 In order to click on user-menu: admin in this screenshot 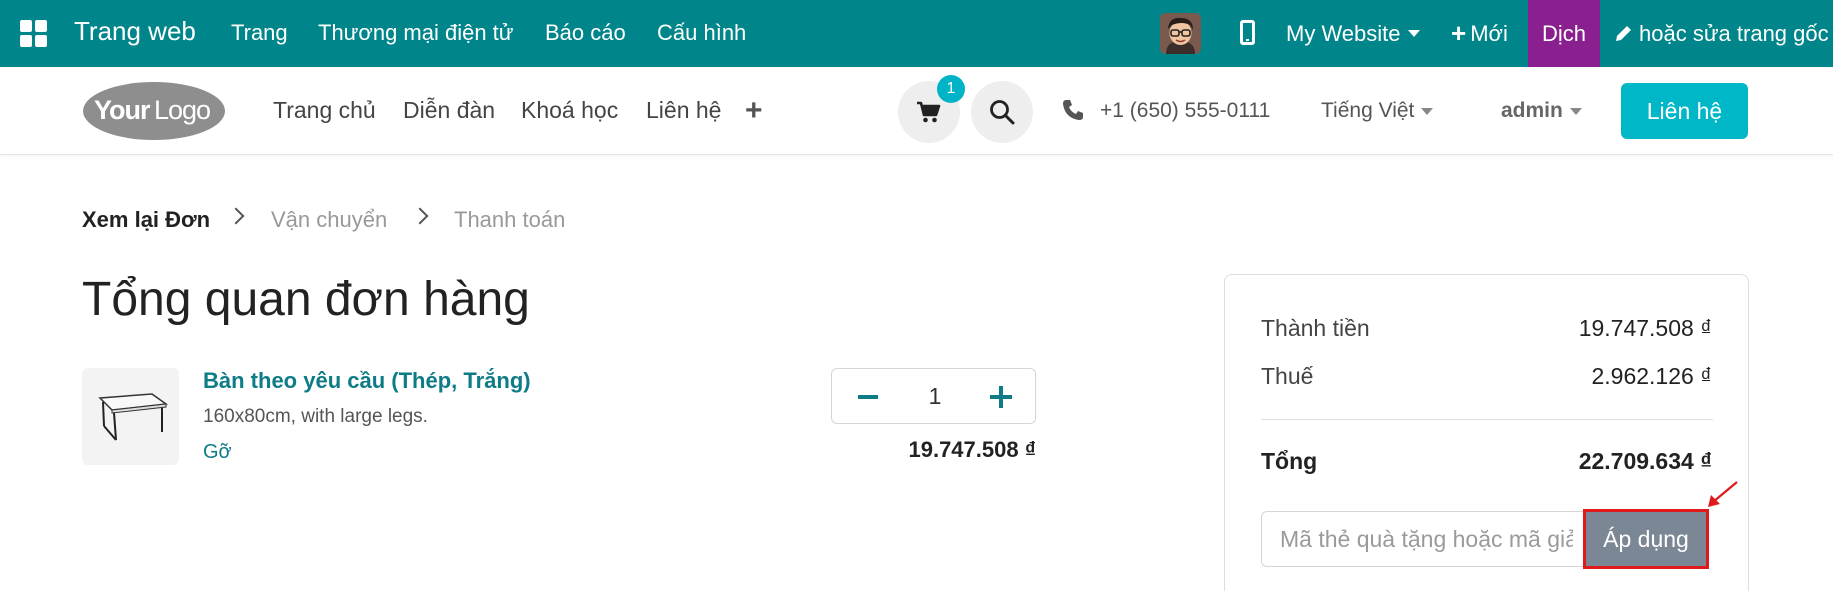, I will do `click(1541, 111)`.